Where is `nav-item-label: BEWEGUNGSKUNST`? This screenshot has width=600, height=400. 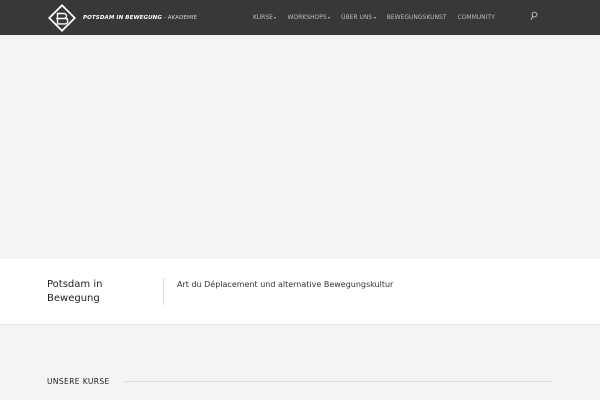 nav-item-label: BEWEGUNGSKUNST is located at coordinates (416, 17).